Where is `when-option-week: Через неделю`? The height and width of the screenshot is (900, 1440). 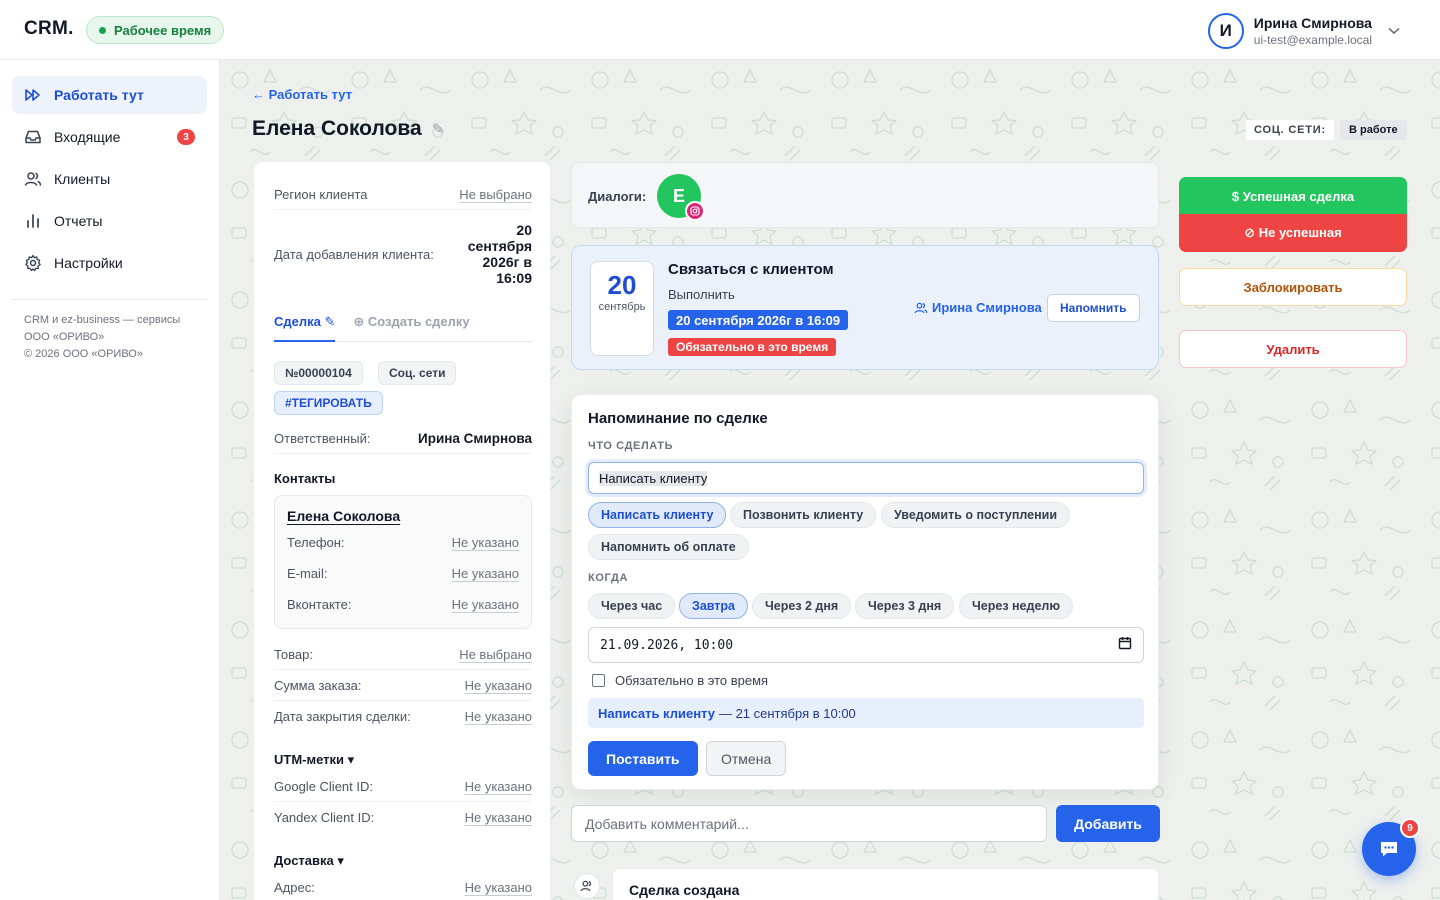
when-option-week: Через неделю is located at coordinates (1016, 606).